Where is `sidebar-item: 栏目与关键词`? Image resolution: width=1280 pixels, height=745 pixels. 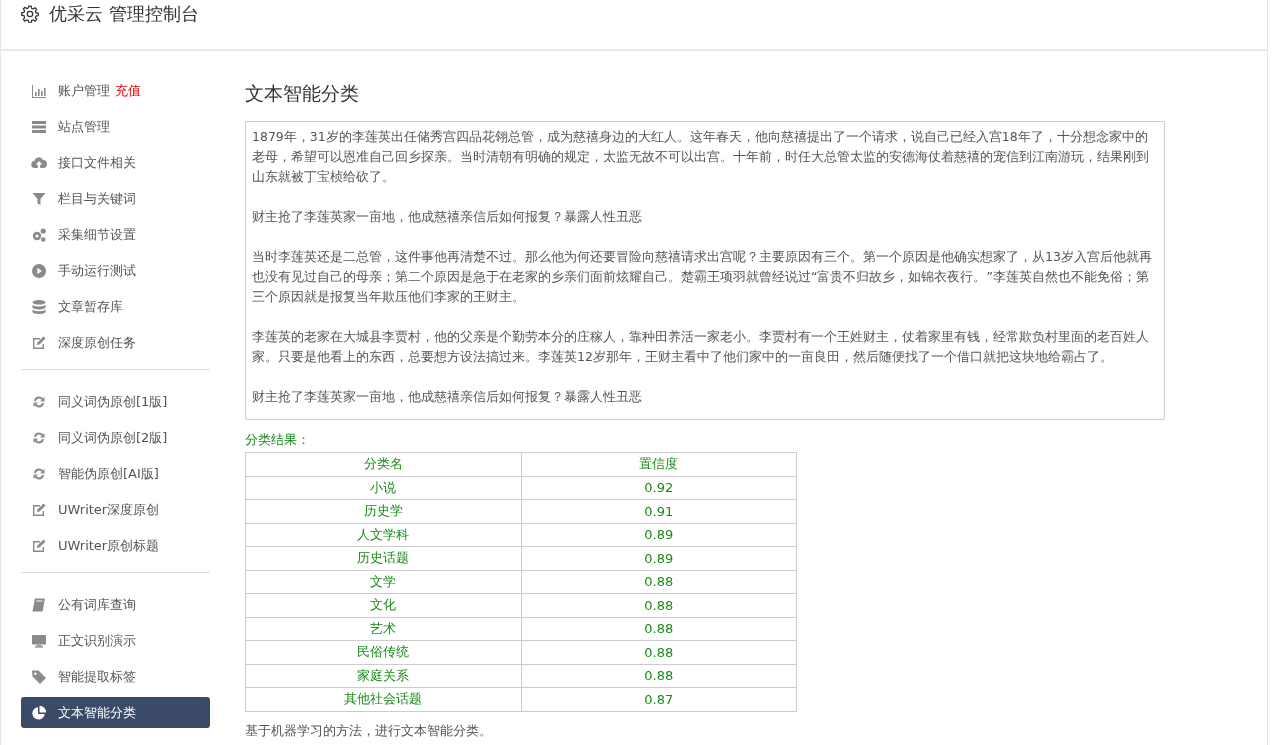
sidebar-item: 栏目与关键词 is located at coordinates (115, 198).